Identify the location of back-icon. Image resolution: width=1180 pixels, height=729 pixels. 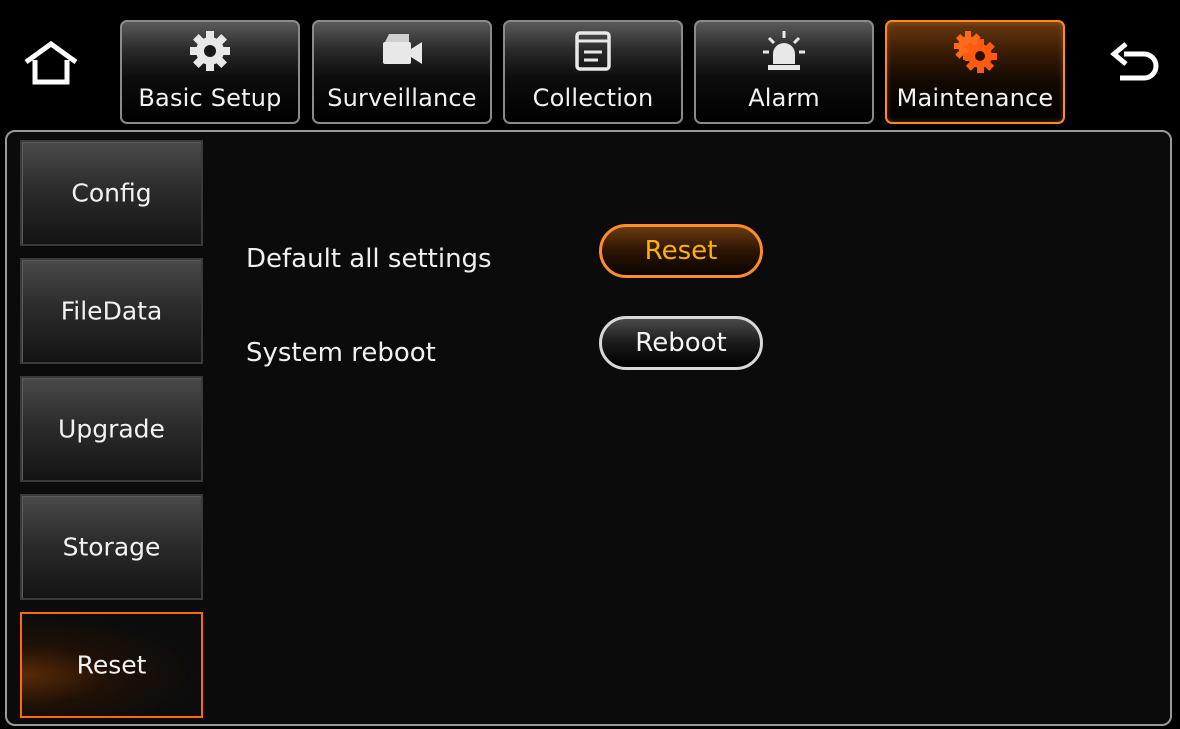
(1134, 61).